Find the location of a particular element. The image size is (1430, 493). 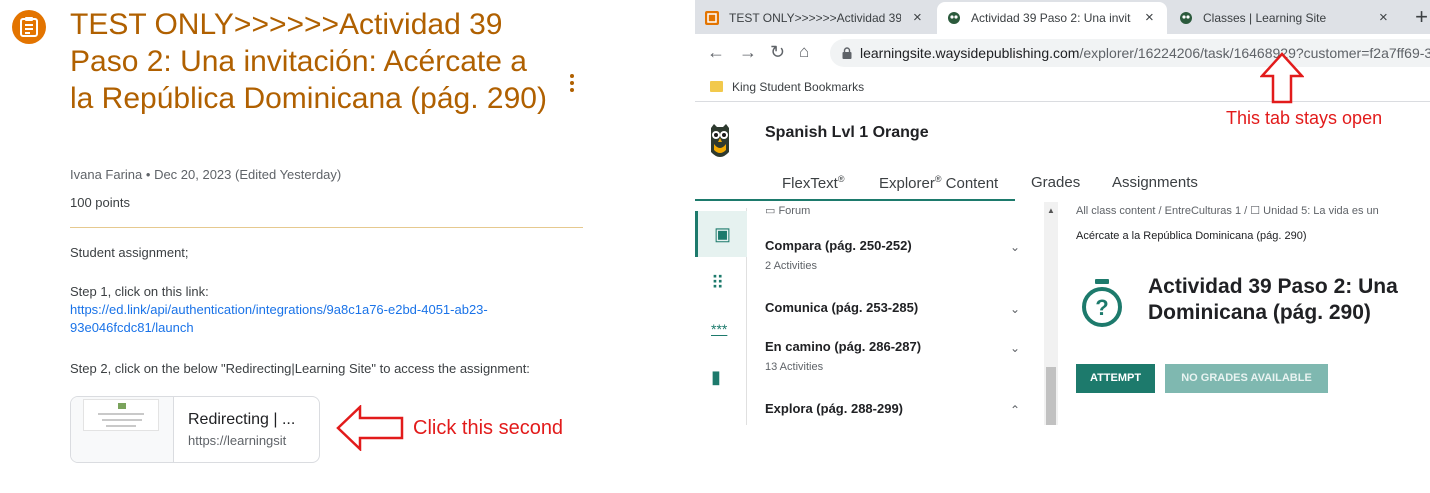

step1-text: Step 1, click on this link: is located at coordinates (139, 291).